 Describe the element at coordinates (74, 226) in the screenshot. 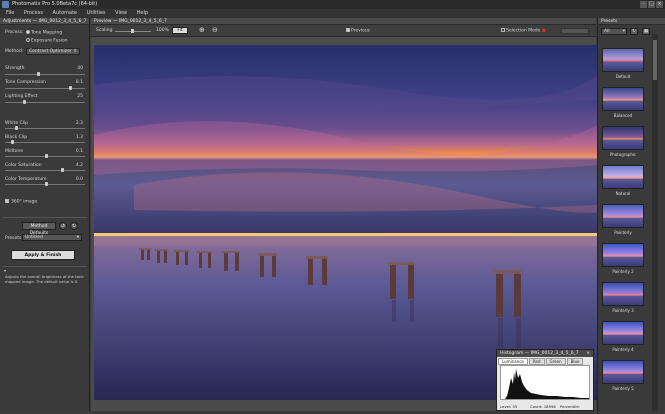

I see `redo-icon: ↻` at that location.